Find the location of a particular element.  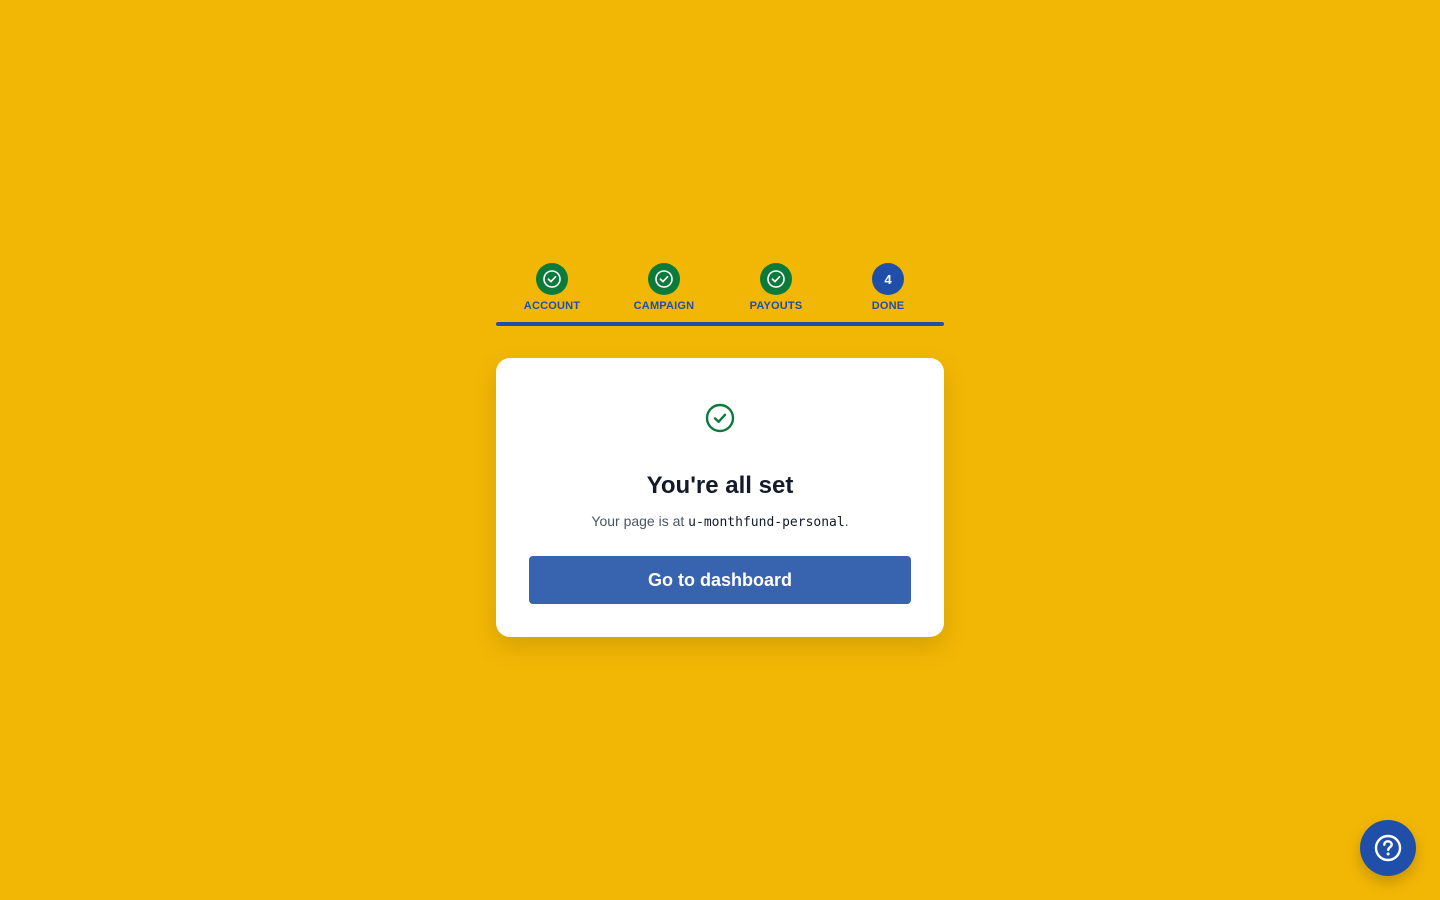

subtitle-suffix: . is located at coordinates (846, 521).